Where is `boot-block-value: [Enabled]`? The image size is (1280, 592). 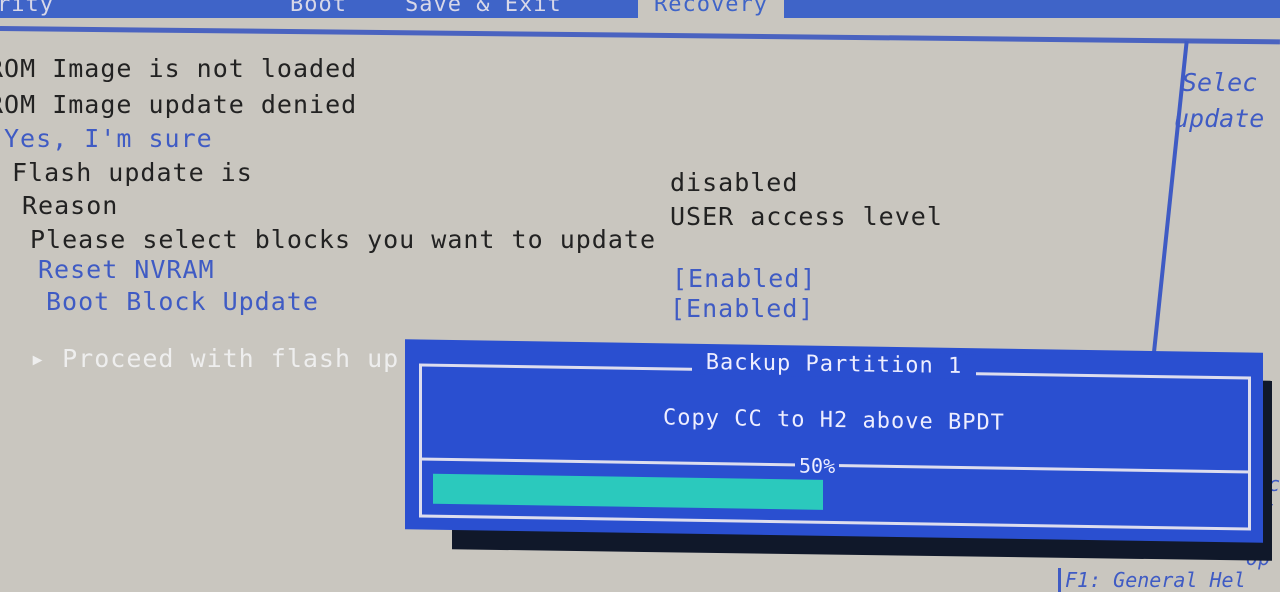 boot-block-value: [Enabled] is located at coordinates (742, 308).